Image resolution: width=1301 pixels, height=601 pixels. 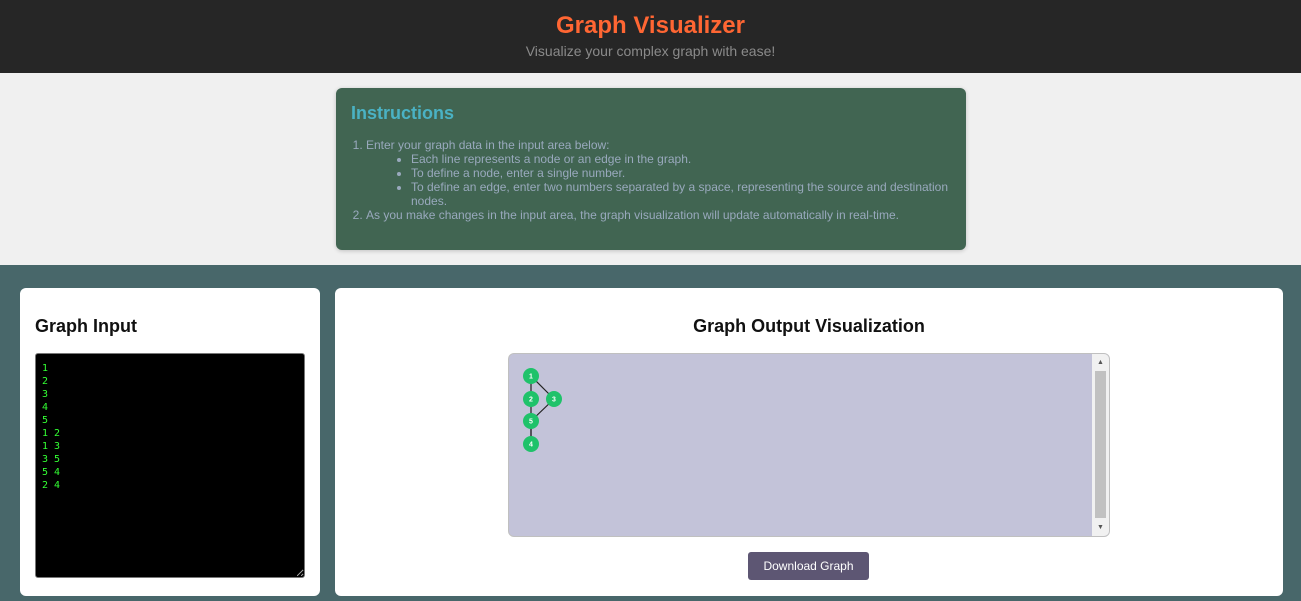 I want to click on scroll-thumb, so click(x=1100, y=444).